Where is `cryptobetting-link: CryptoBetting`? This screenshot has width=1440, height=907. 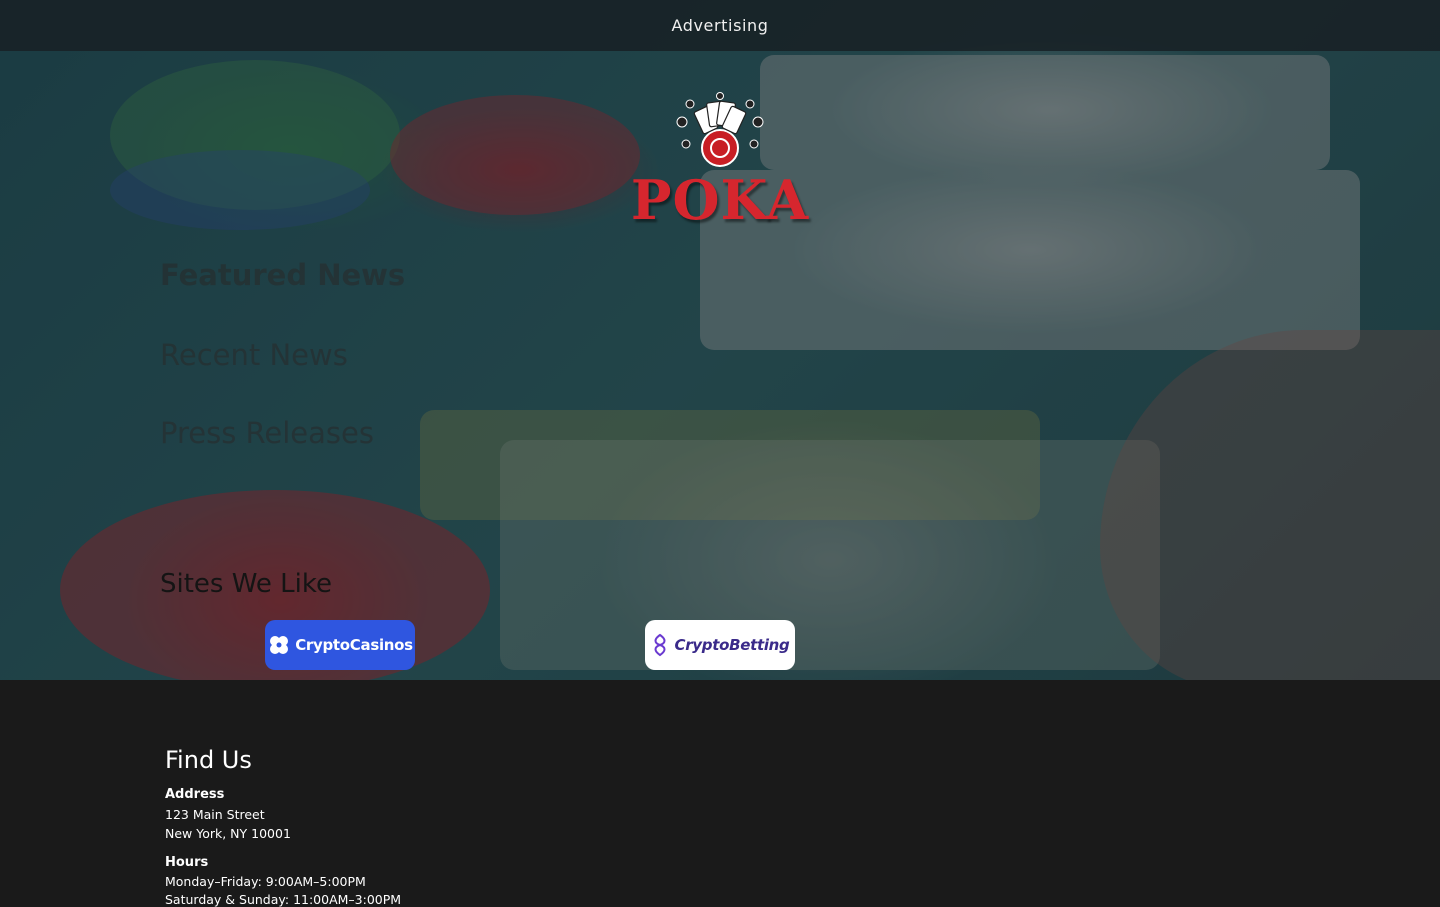 cryptobetting-link: CryptoBetting is located at coordinates (720, 645).